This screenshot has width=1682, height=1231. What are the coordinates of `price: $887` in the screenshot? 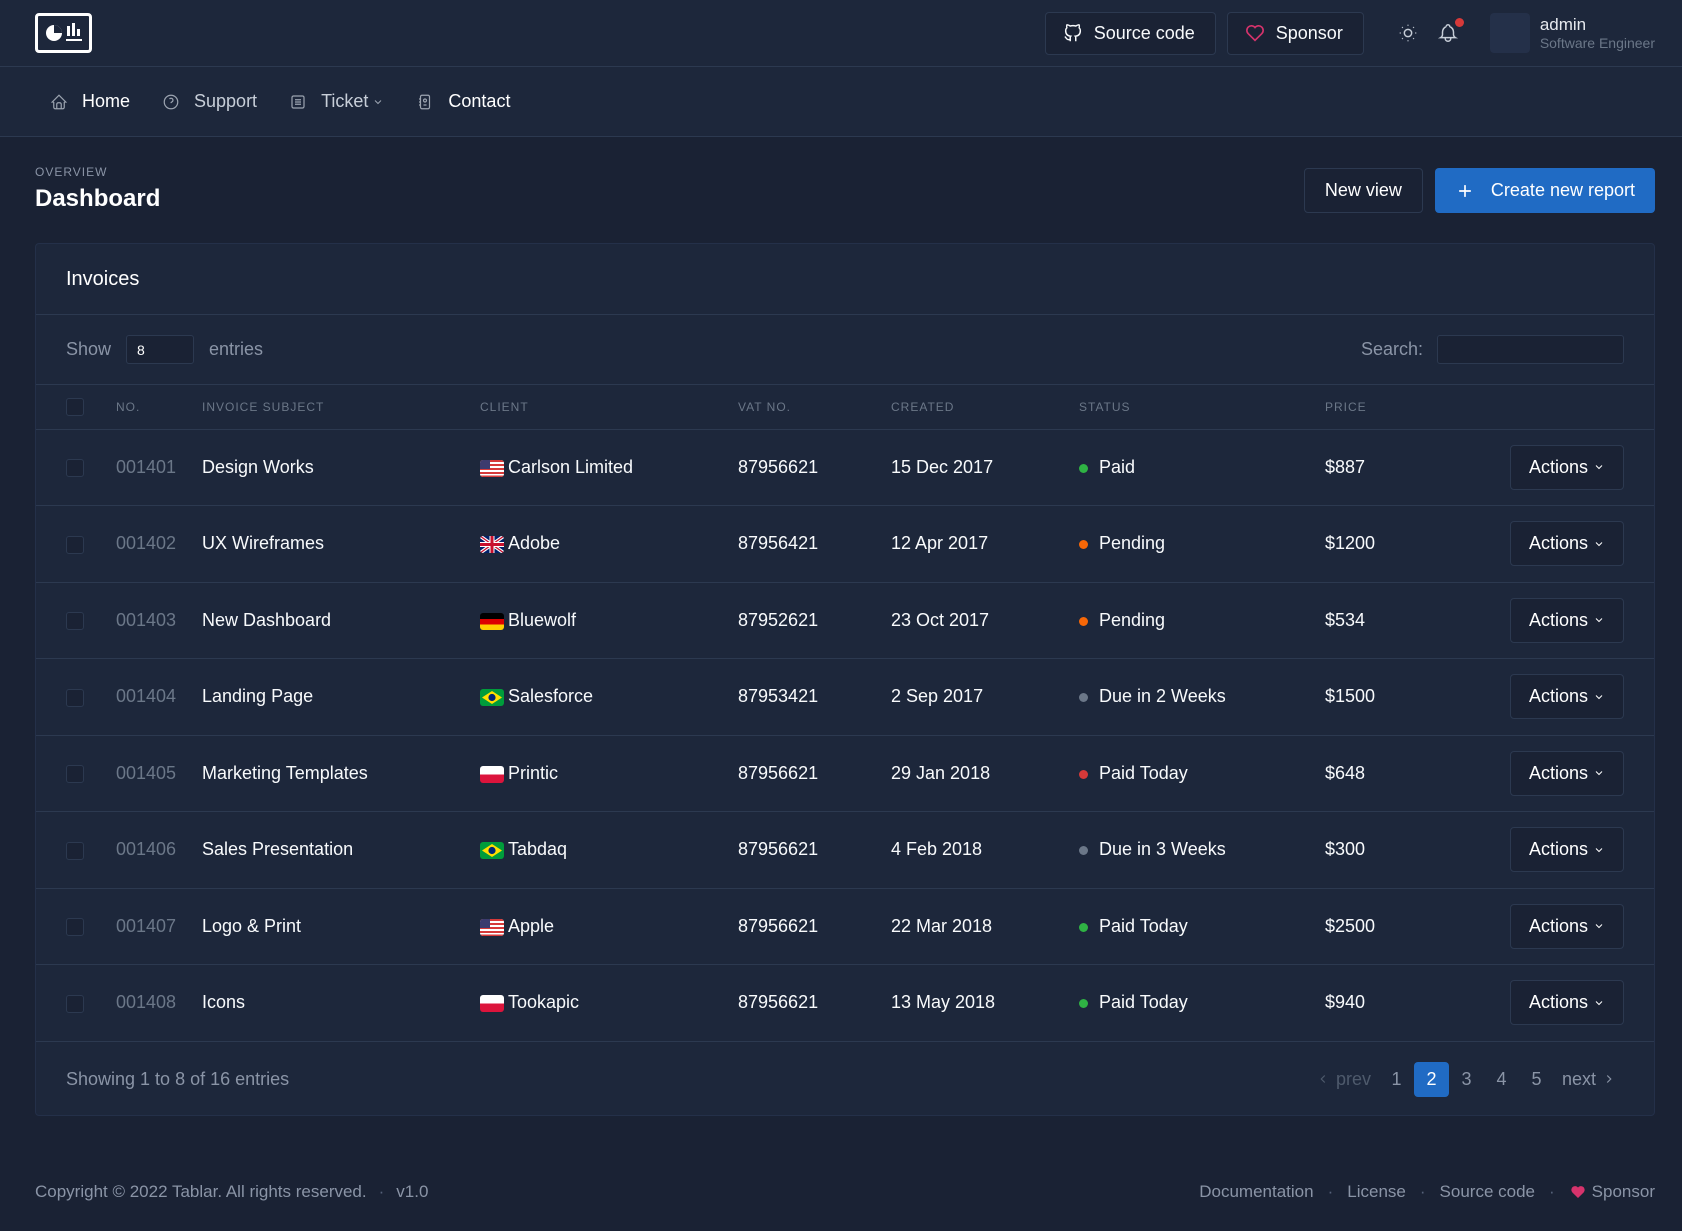 It's located at (1345, 466).